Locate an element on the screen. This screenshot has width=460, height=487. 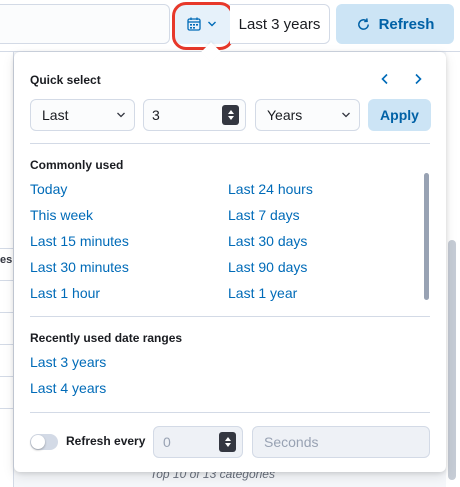
interval-stepper is located at coordinates (227, 442).